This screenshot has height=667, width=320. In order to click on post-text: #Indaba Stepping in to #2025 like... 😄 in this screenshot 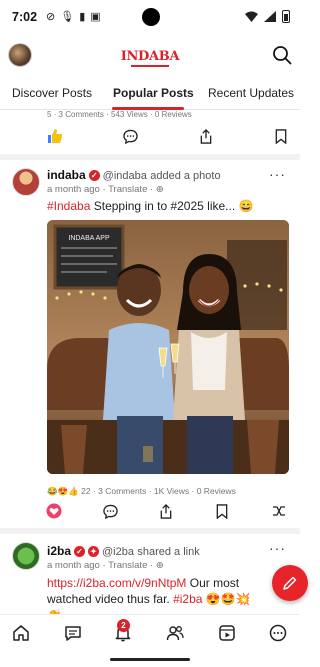, I will do `click(168, 206)`.